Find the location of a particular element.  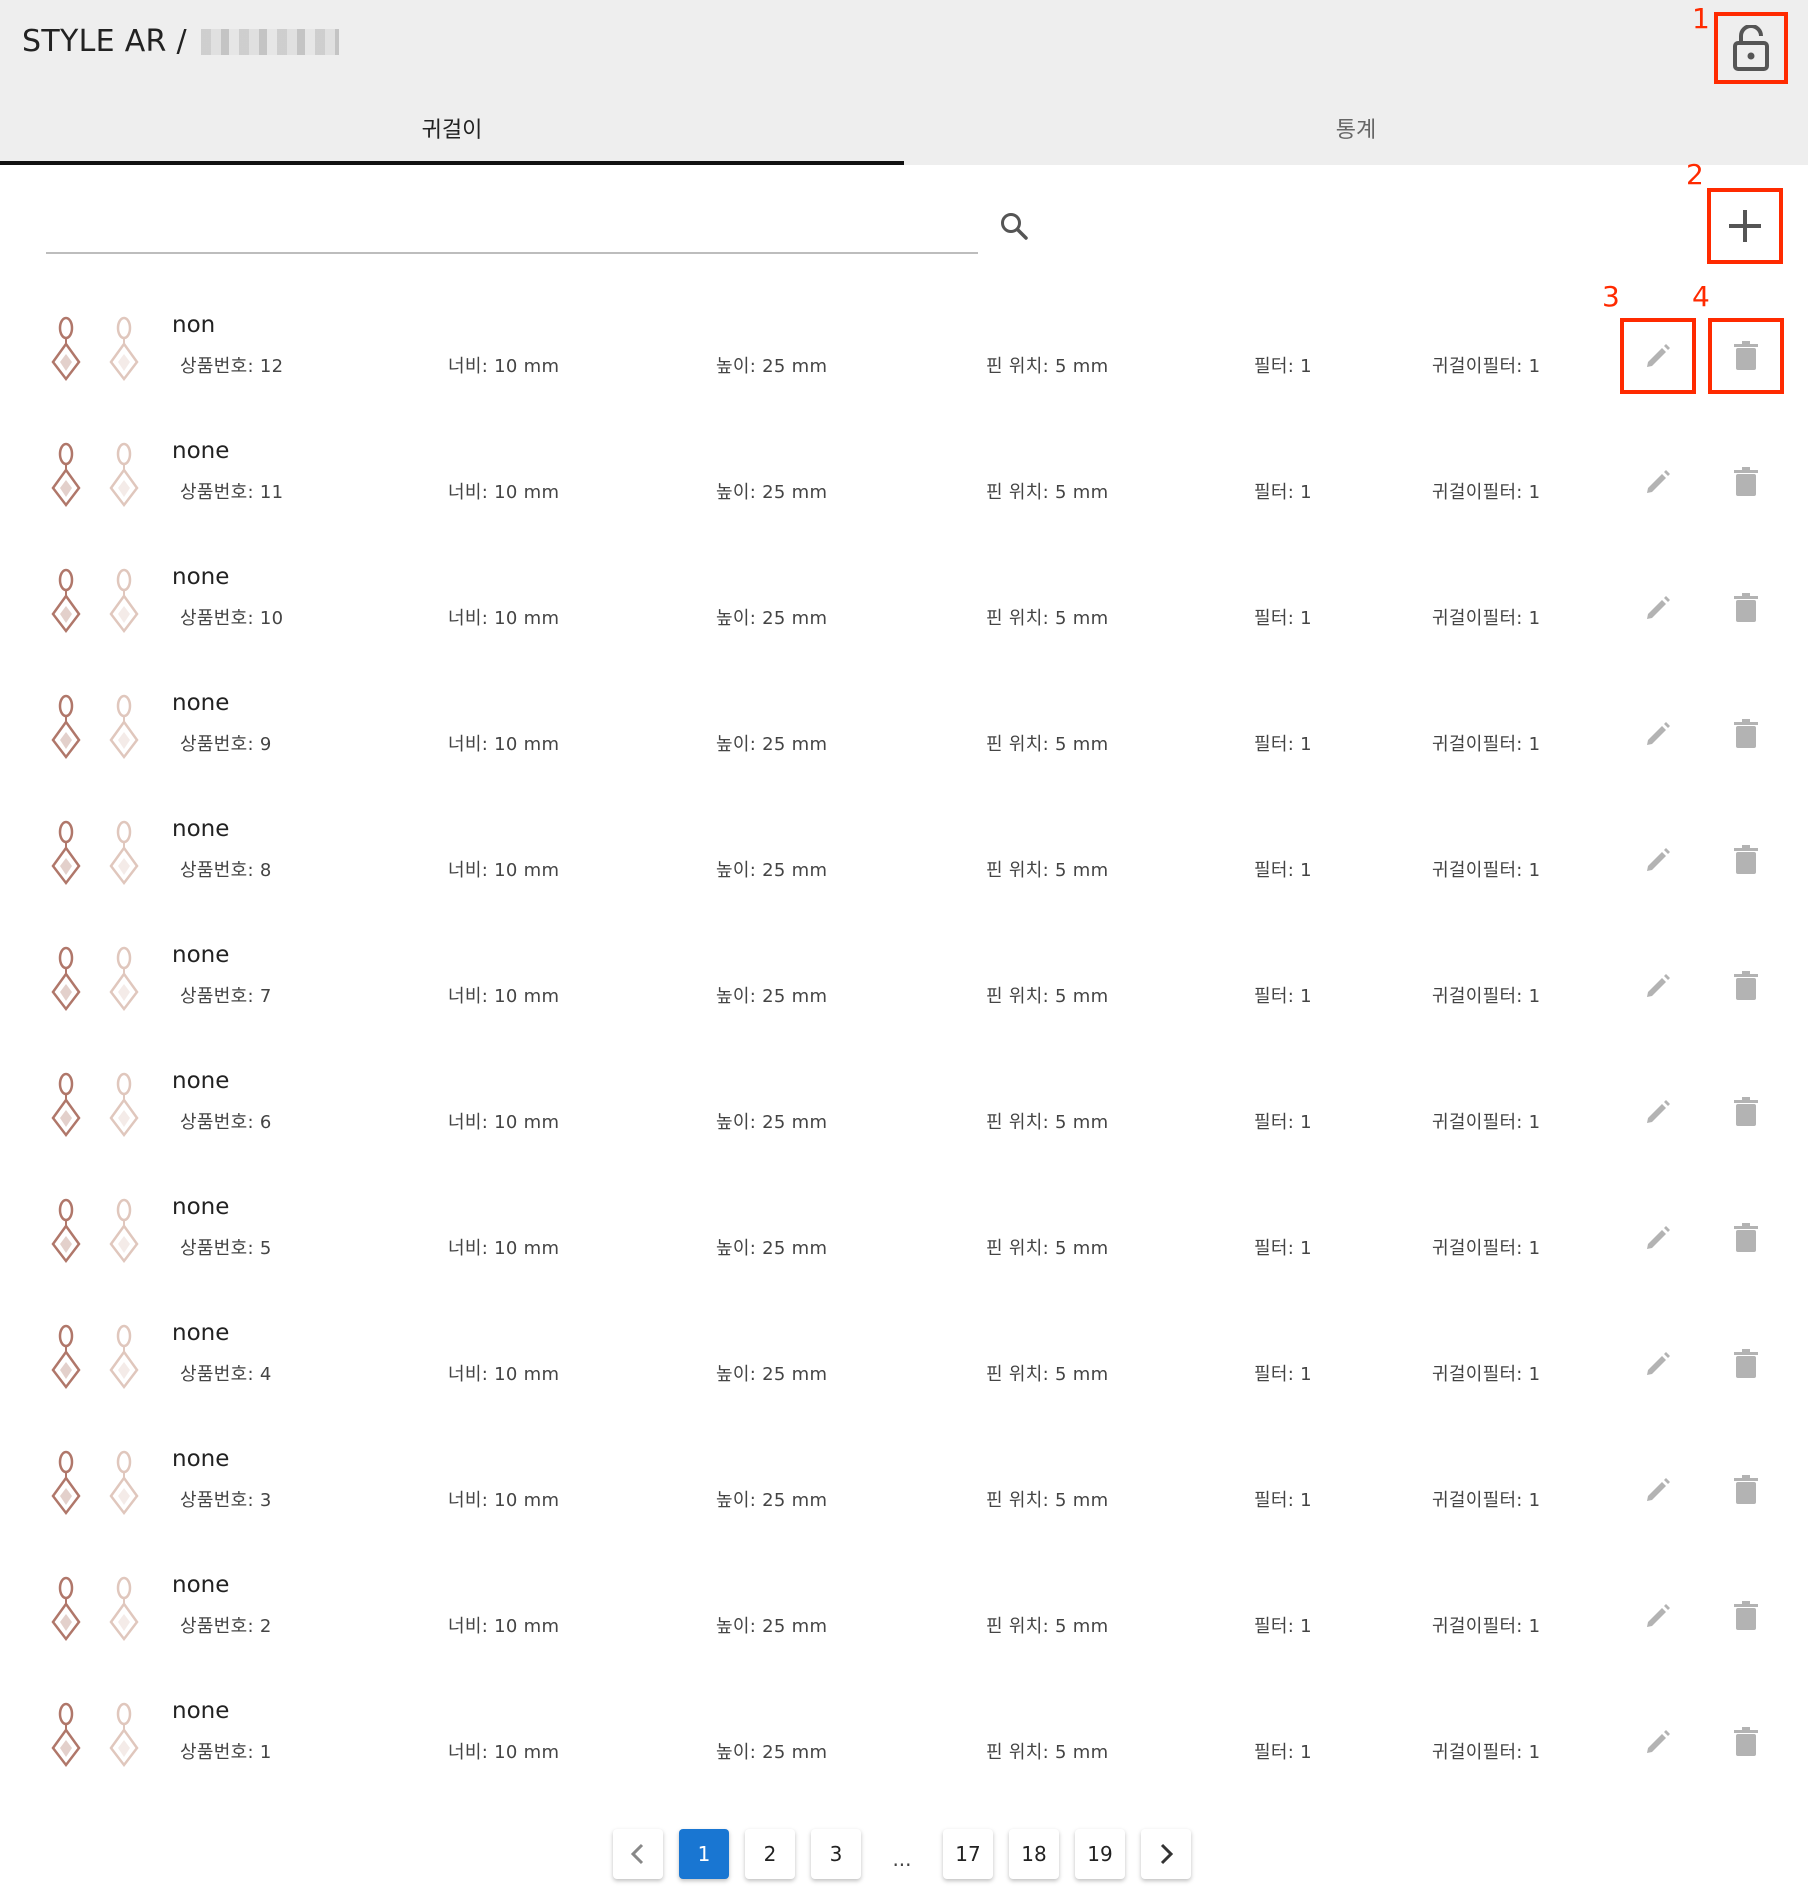

add-item-button is located at coordinates (1745, 226).